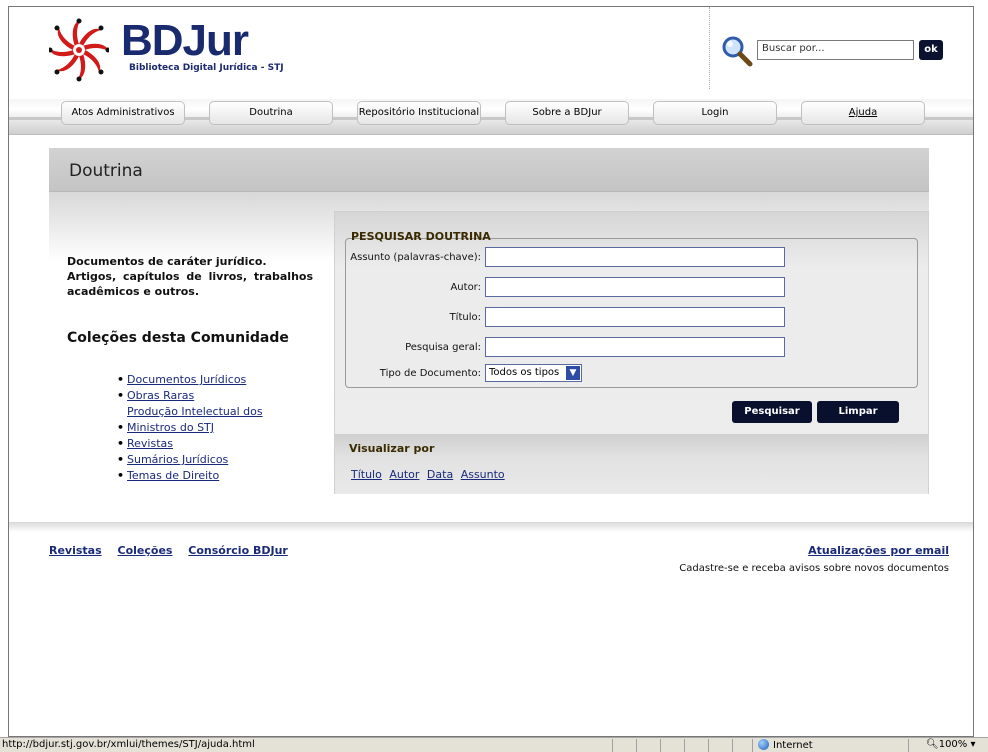  Describe the element at coordinates (160, 395) in the screenshot. I see `collection-link: Obras Raras` at that location.